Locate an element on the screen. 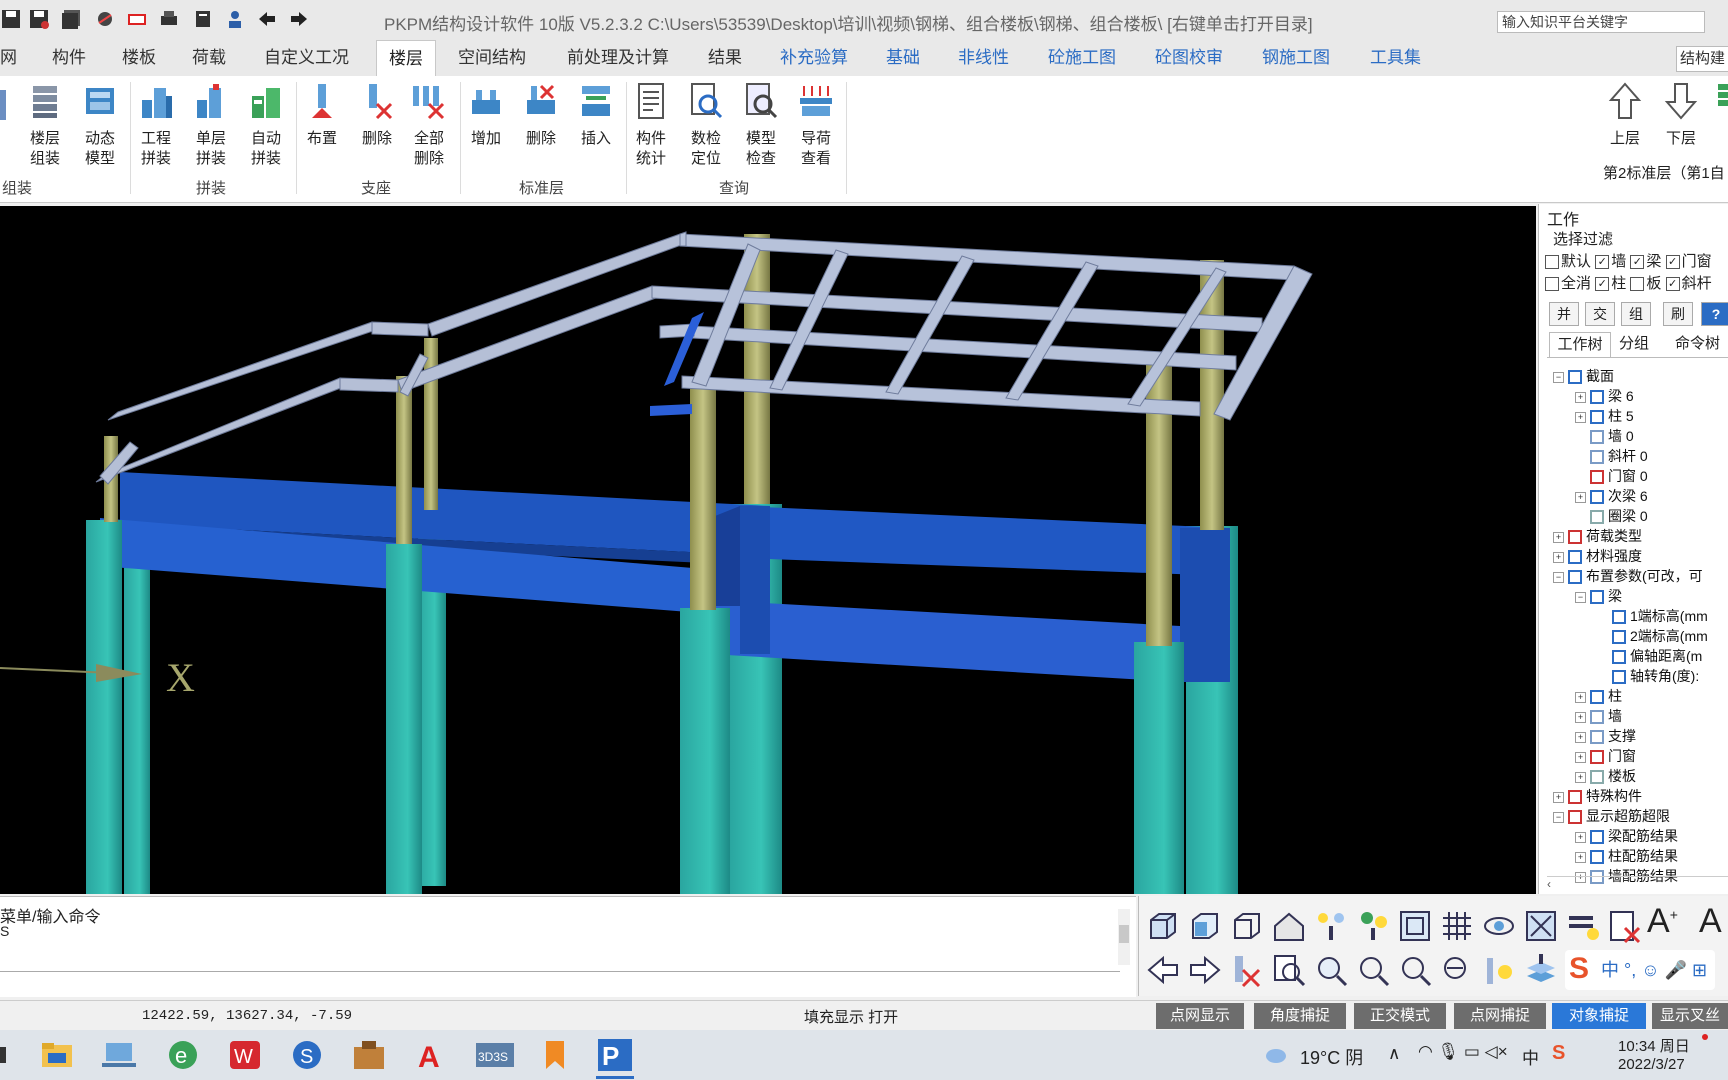 This screenshot has height=1080, width=1728. tree-node: + 梁 6 is located at coordinates (1604, 396).